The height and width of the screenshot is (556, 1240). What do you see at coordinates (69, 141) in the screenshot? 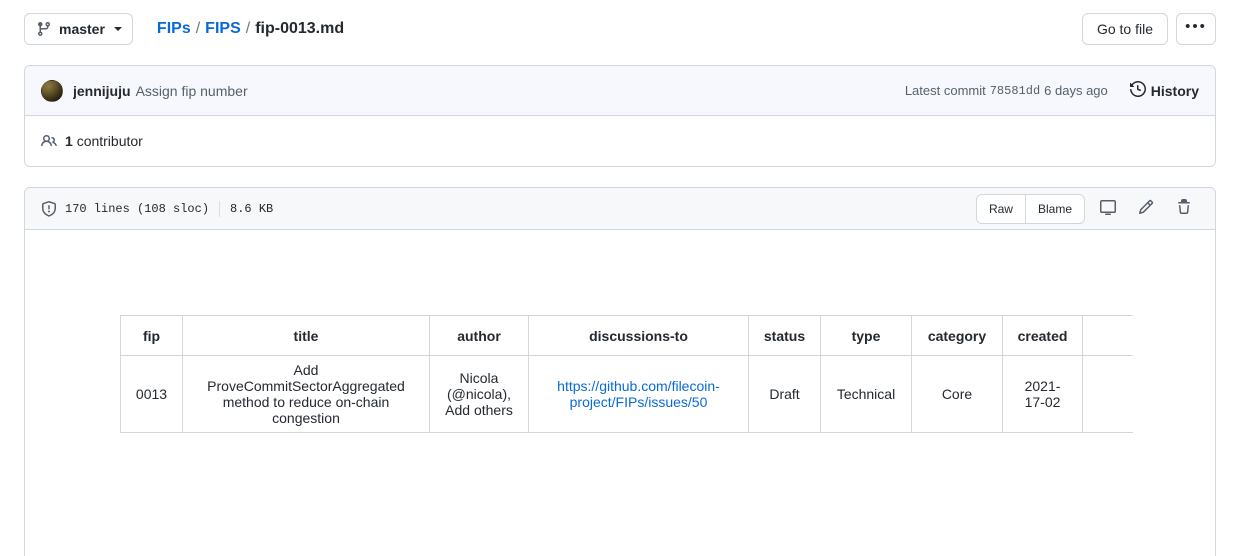
I see `contributors-count: 1` at bounding box center [69, 141].